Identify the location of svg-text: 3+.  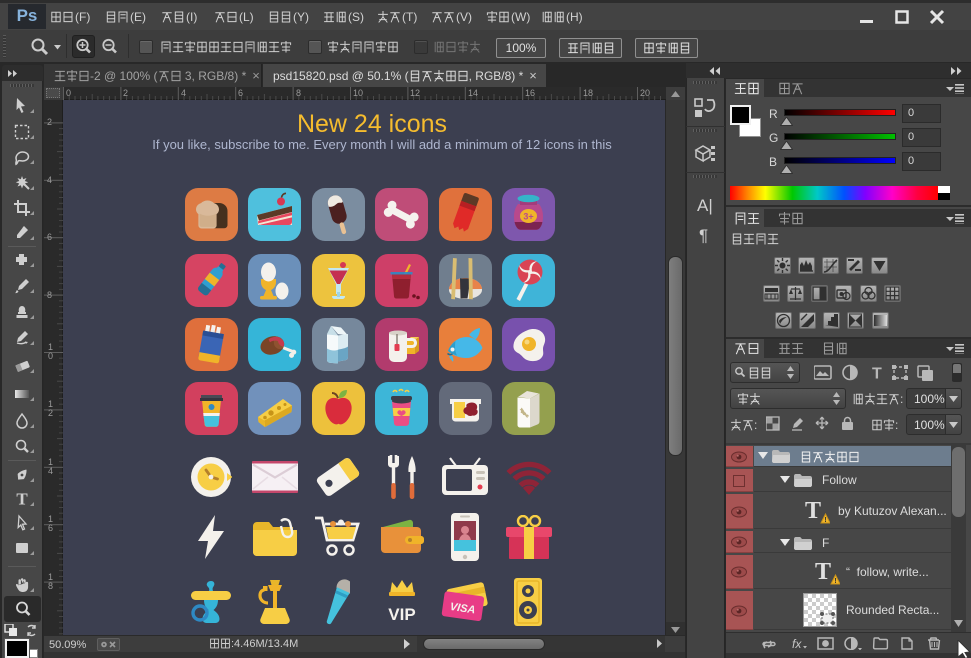
(528, 217).